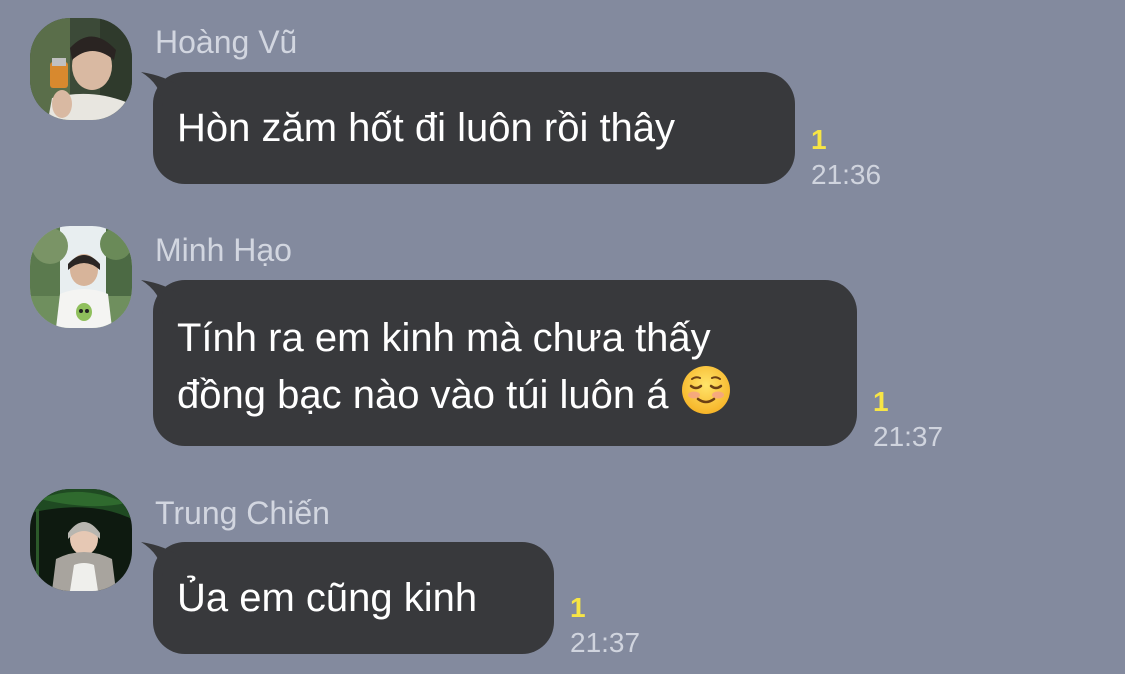  Describe the element at coordinates (846, 174) in the screenshot. I see `message-time: 21:36` at that location.